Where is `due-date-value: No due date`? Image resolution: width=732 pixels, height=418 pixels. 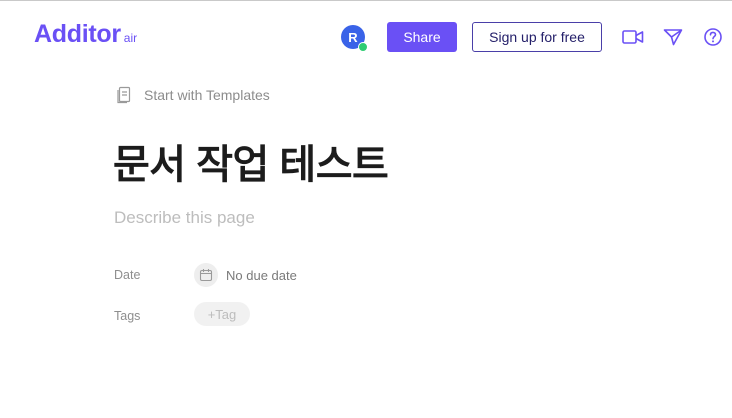 due-date-value: No due date is located at coordinates (261, 275).